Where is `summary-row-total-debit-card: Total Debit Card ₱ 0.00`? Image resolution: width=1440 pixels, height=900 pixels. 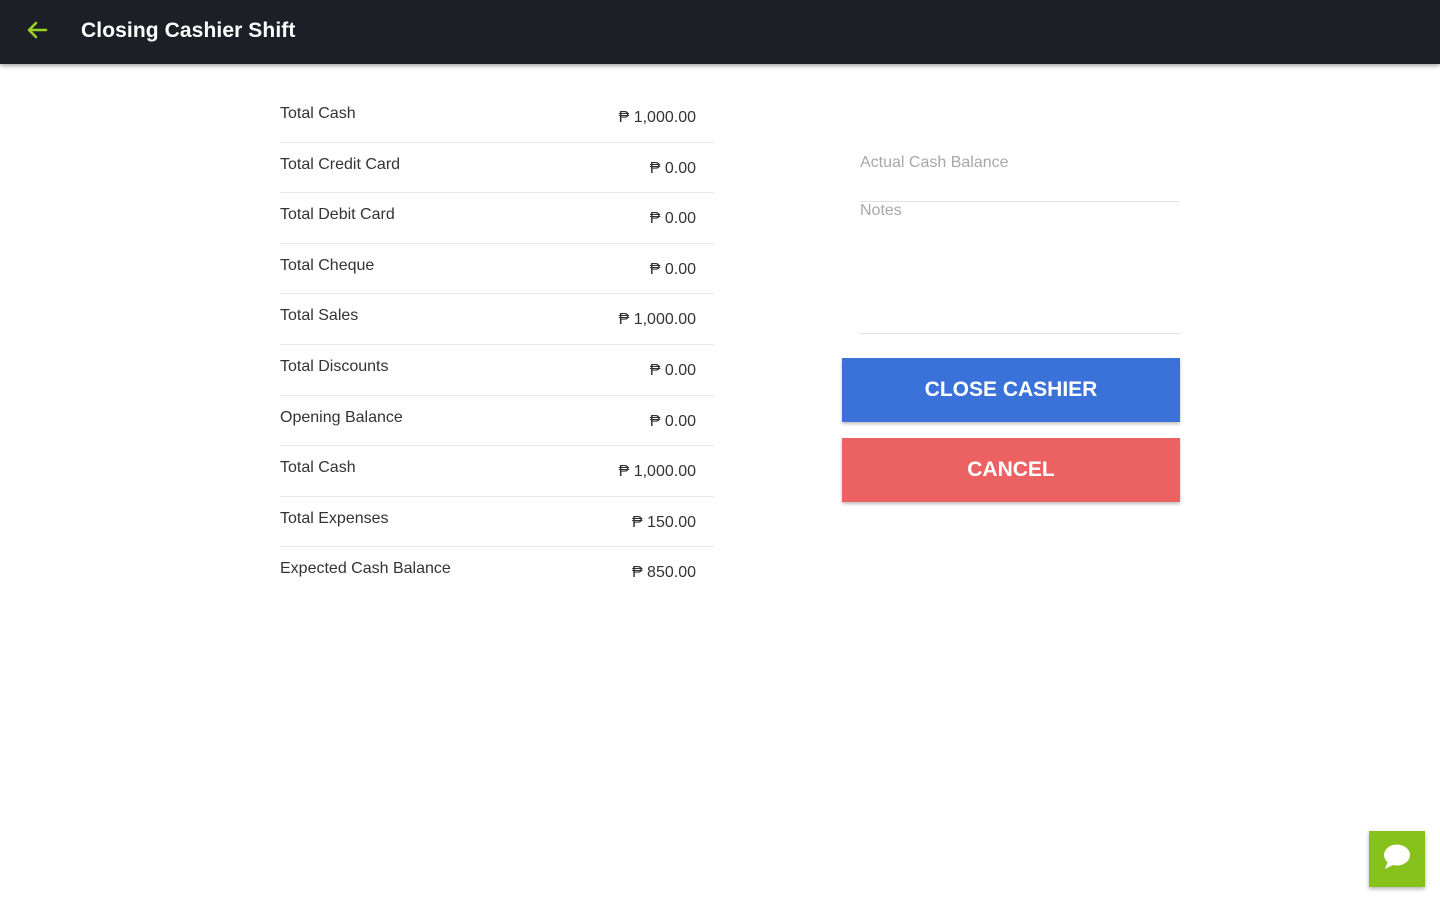 summary-row-total-debit-card: Total Debit Card ₱ 0.00 is located at coordinates (497, 218).